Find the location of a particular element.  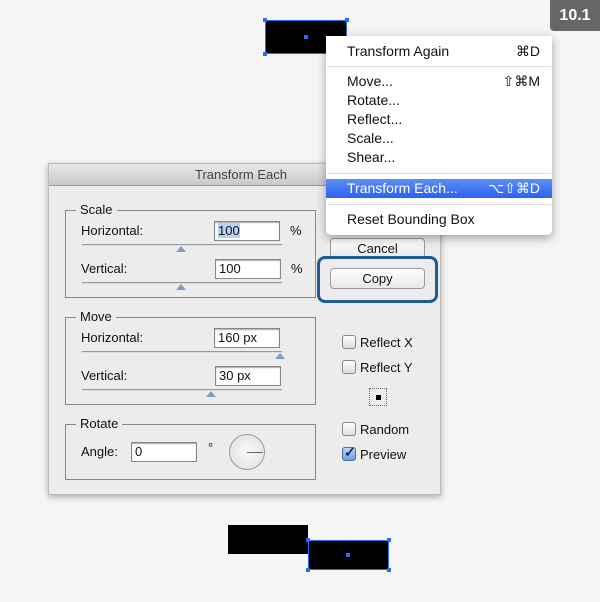

scale-horizontal-unit: % is located at coordinates (296, 230).